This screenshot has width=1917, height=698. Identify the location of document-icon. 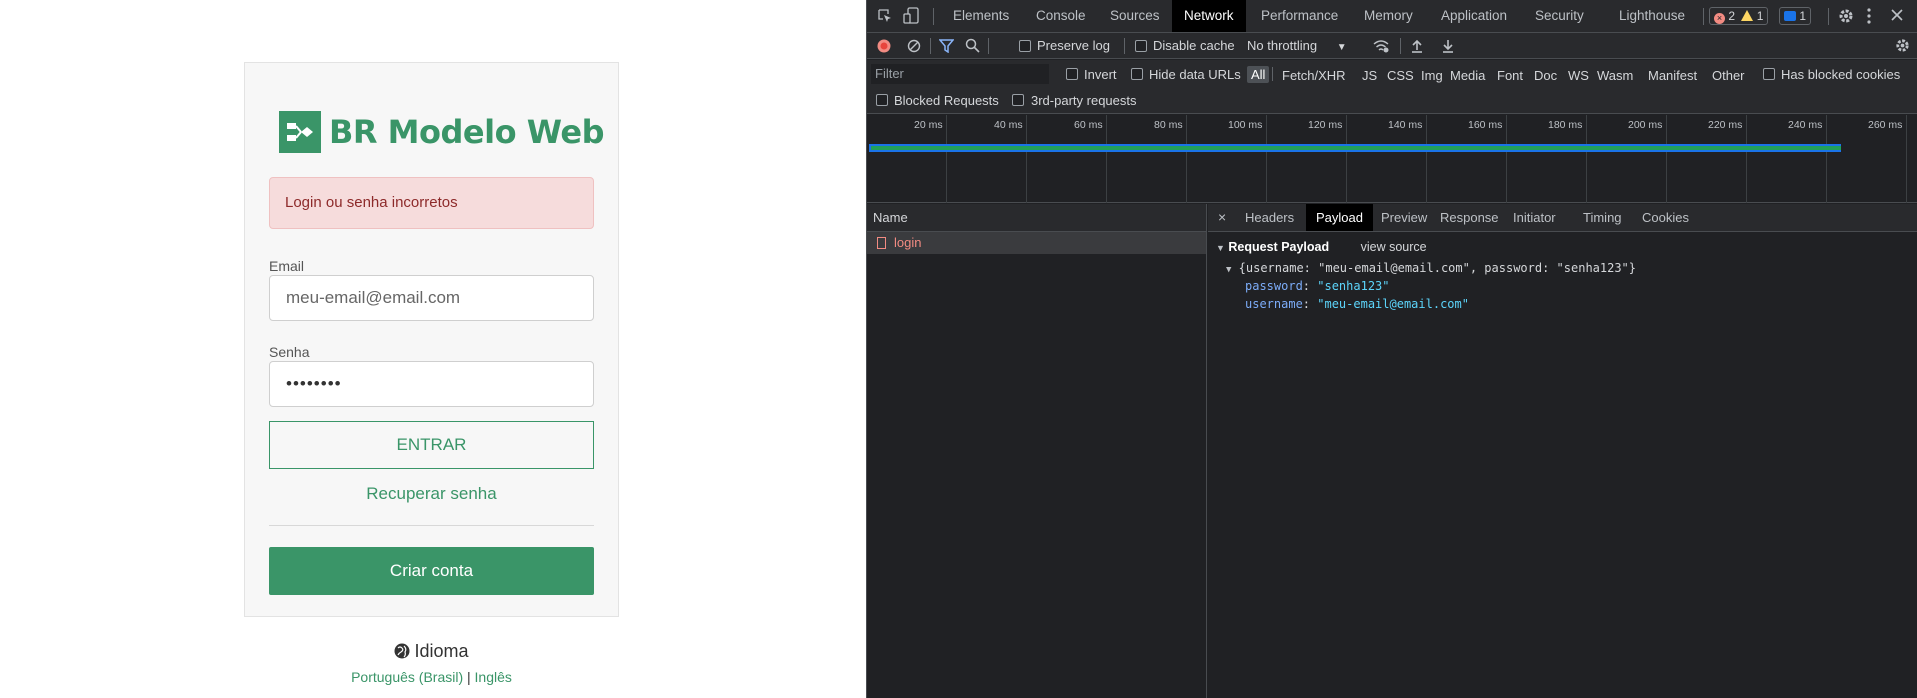
(881, 243).